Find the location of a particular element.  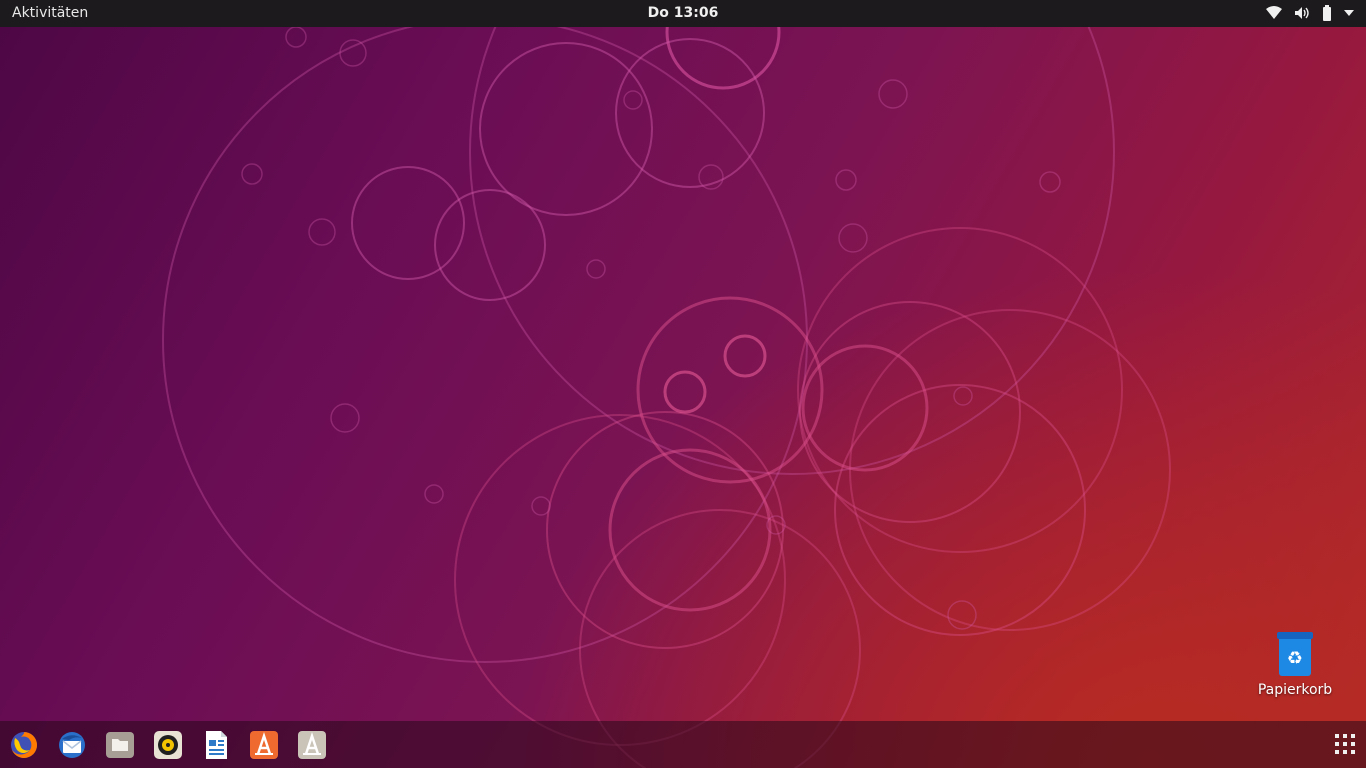

show-applications-icon is located at coordinates (1345, 744).